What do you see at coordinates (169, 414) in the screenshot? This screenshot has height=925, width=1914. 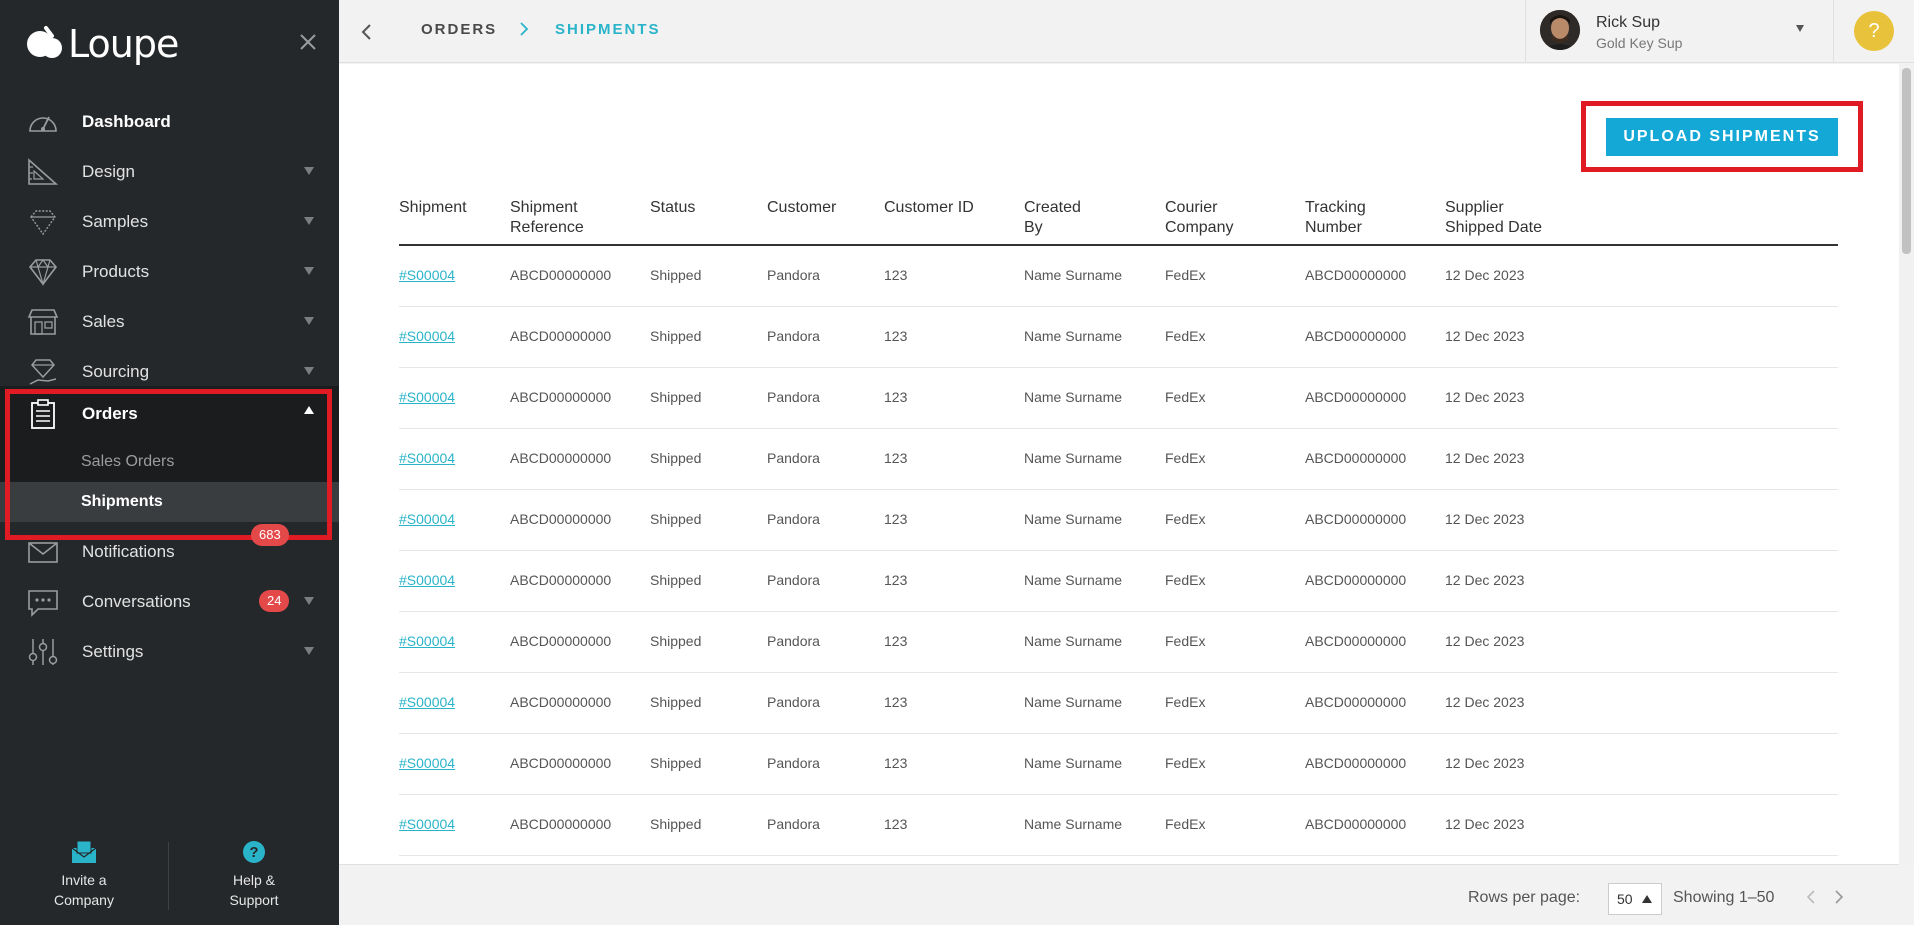 I see `sidebar-item-orders: Orders` at bounding box center [169, 414].